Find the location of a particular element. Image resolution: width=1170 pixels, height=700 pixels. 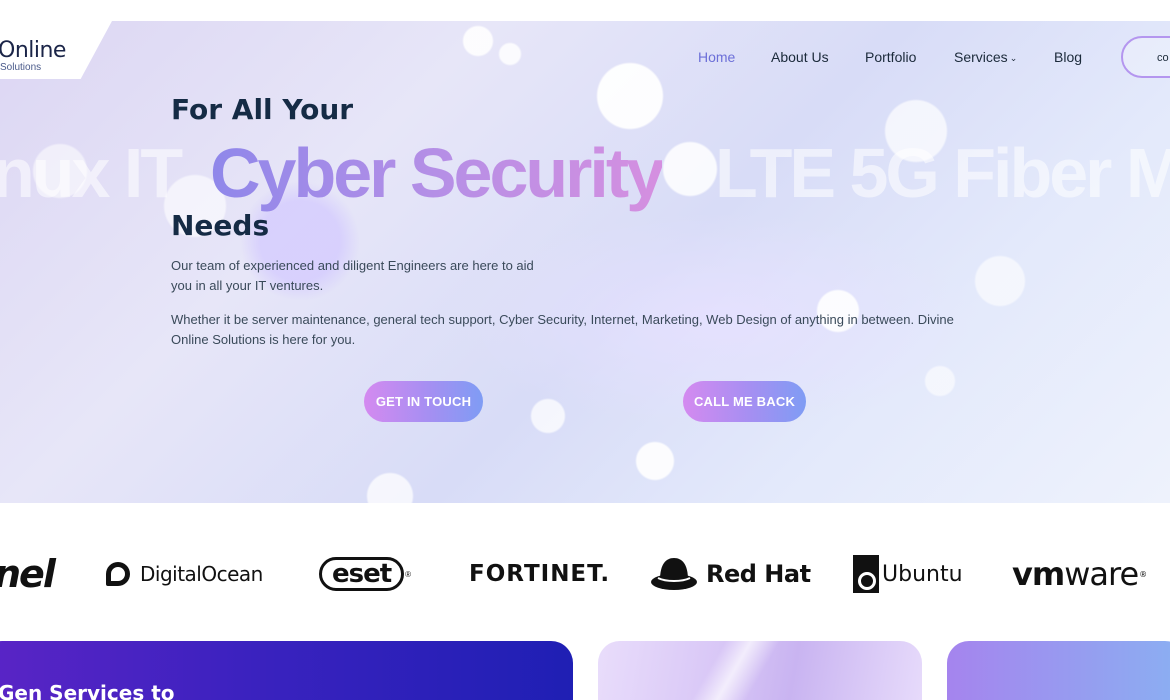

nav-item-blog: Blog is located at coordinates (1068, 57).